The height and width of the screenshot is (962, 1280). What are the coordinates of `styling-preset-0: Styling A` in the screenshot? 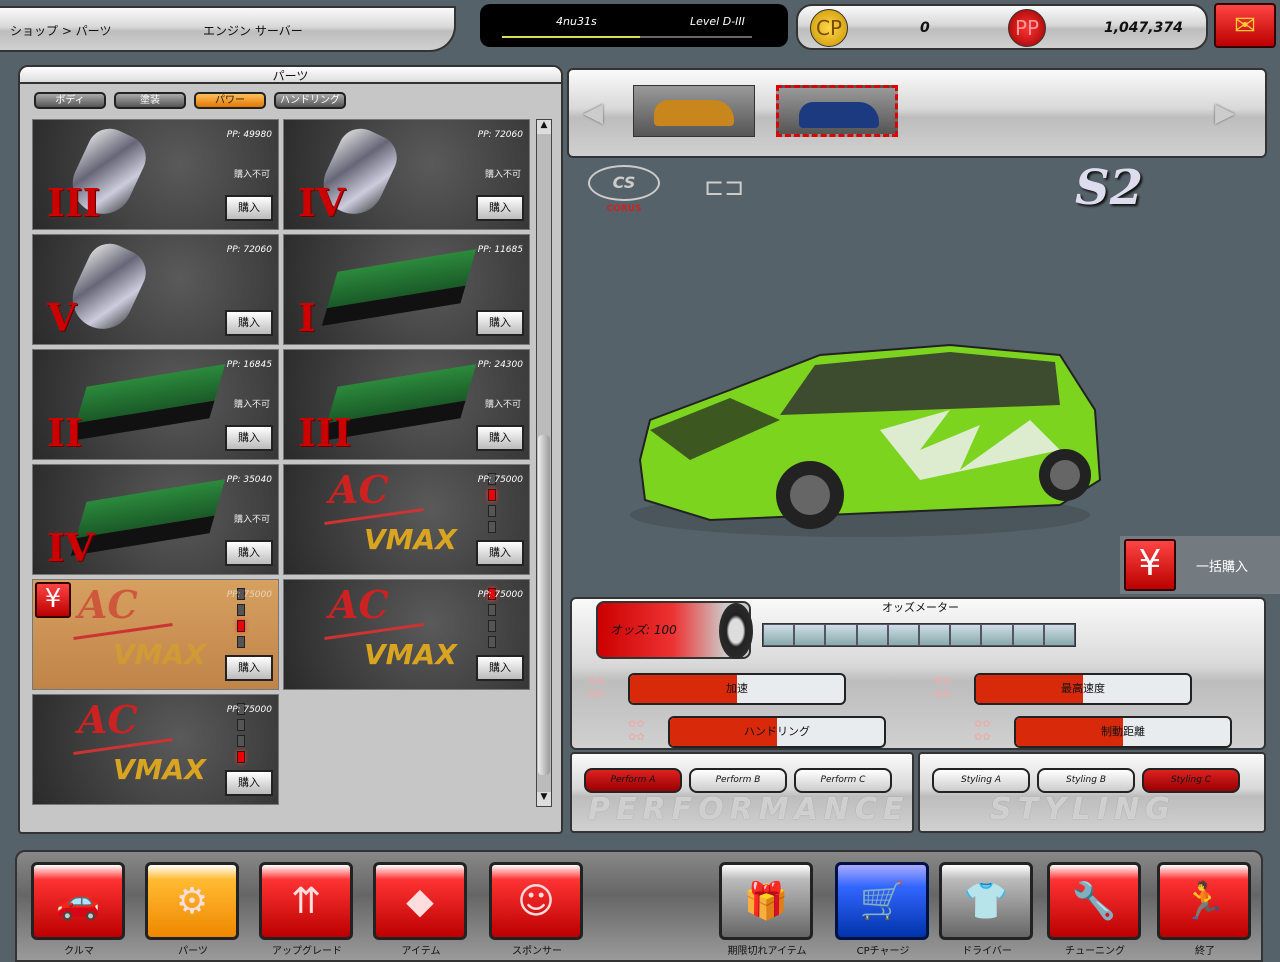 It's located at (981, 780).